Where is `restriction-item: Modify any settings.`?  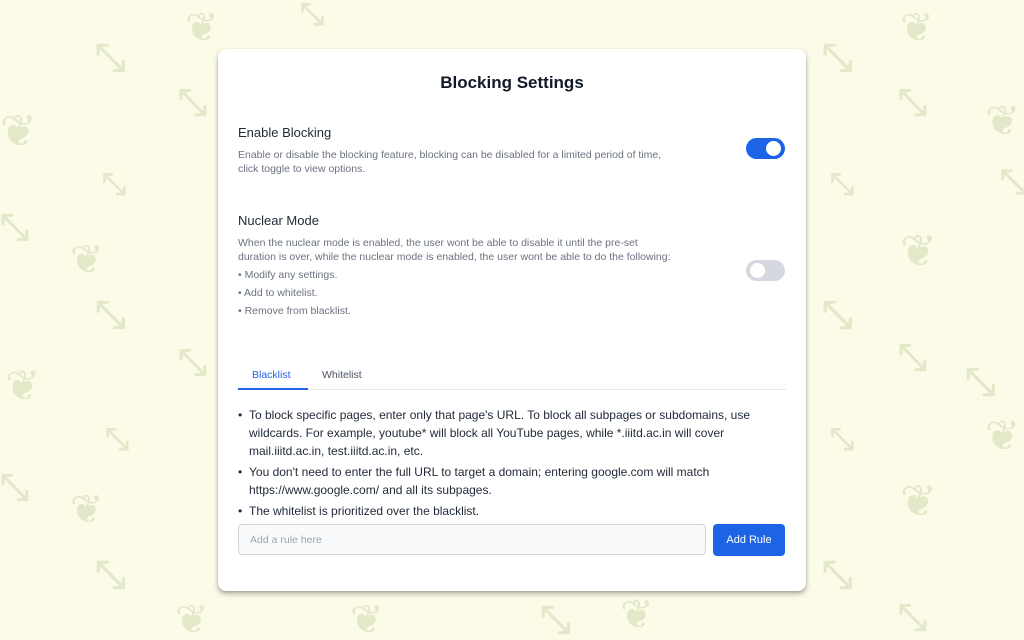 restriction-item: Modify any settings. is located at coordinates (458, 275).